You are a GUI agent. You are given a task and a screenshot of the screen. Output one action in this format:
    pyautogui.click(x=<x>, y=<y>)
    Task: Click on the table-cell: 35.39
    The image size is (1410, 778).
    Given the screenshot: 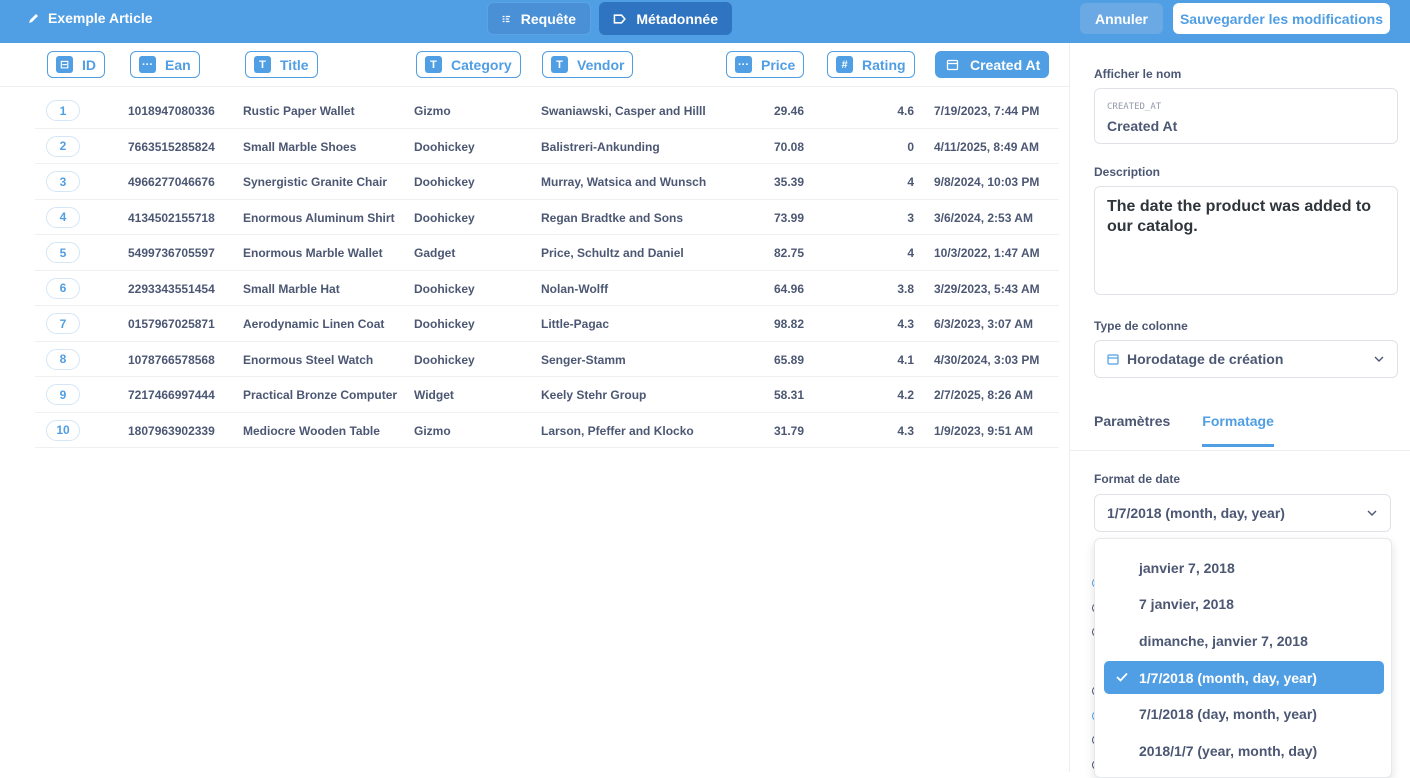 What is the action you would take?
    pyautogui.click(x=788, y=182)
    